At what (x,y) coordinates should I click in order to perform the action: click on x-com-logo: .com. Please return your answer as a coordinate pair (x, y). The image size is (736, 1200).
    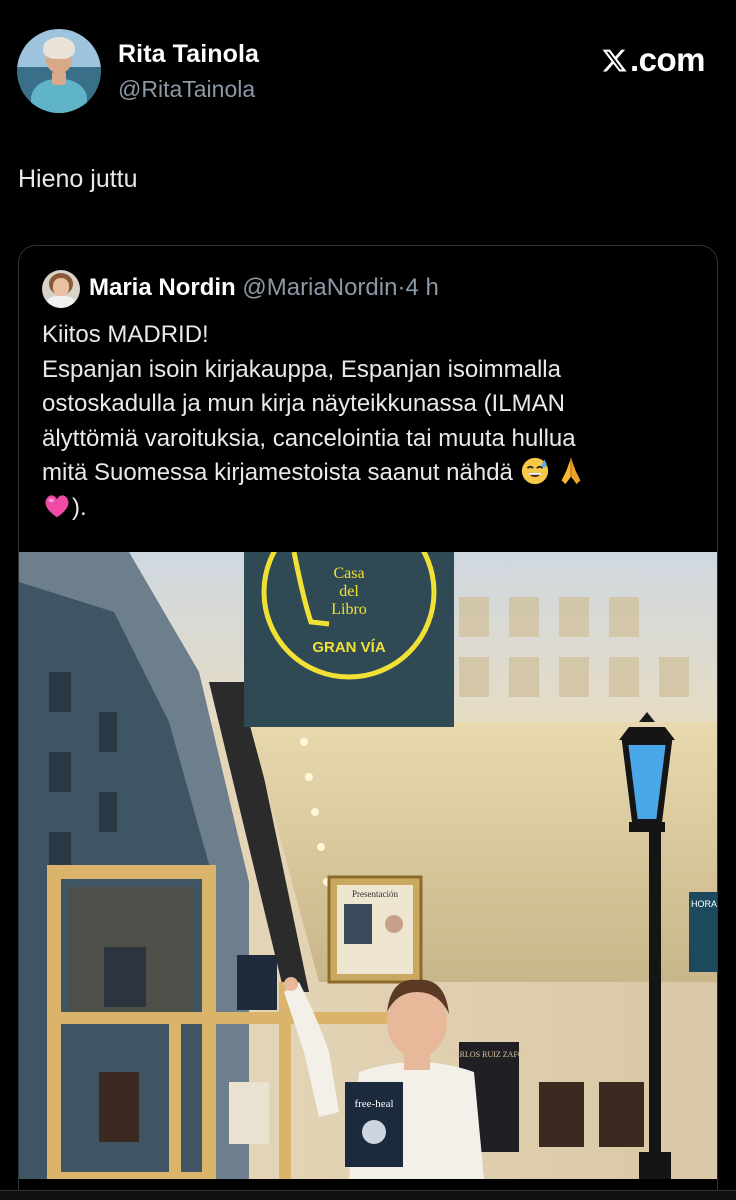
    Looking at the image, I should click on (653, 59).